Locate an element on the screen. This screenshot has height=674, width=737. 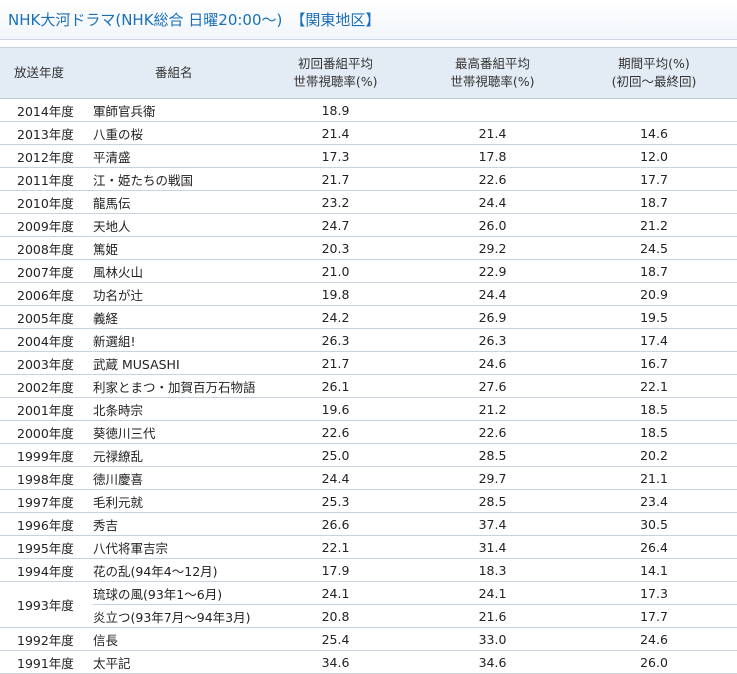
cell-max-rating: 26.3 is located at coordinates (492, 340).